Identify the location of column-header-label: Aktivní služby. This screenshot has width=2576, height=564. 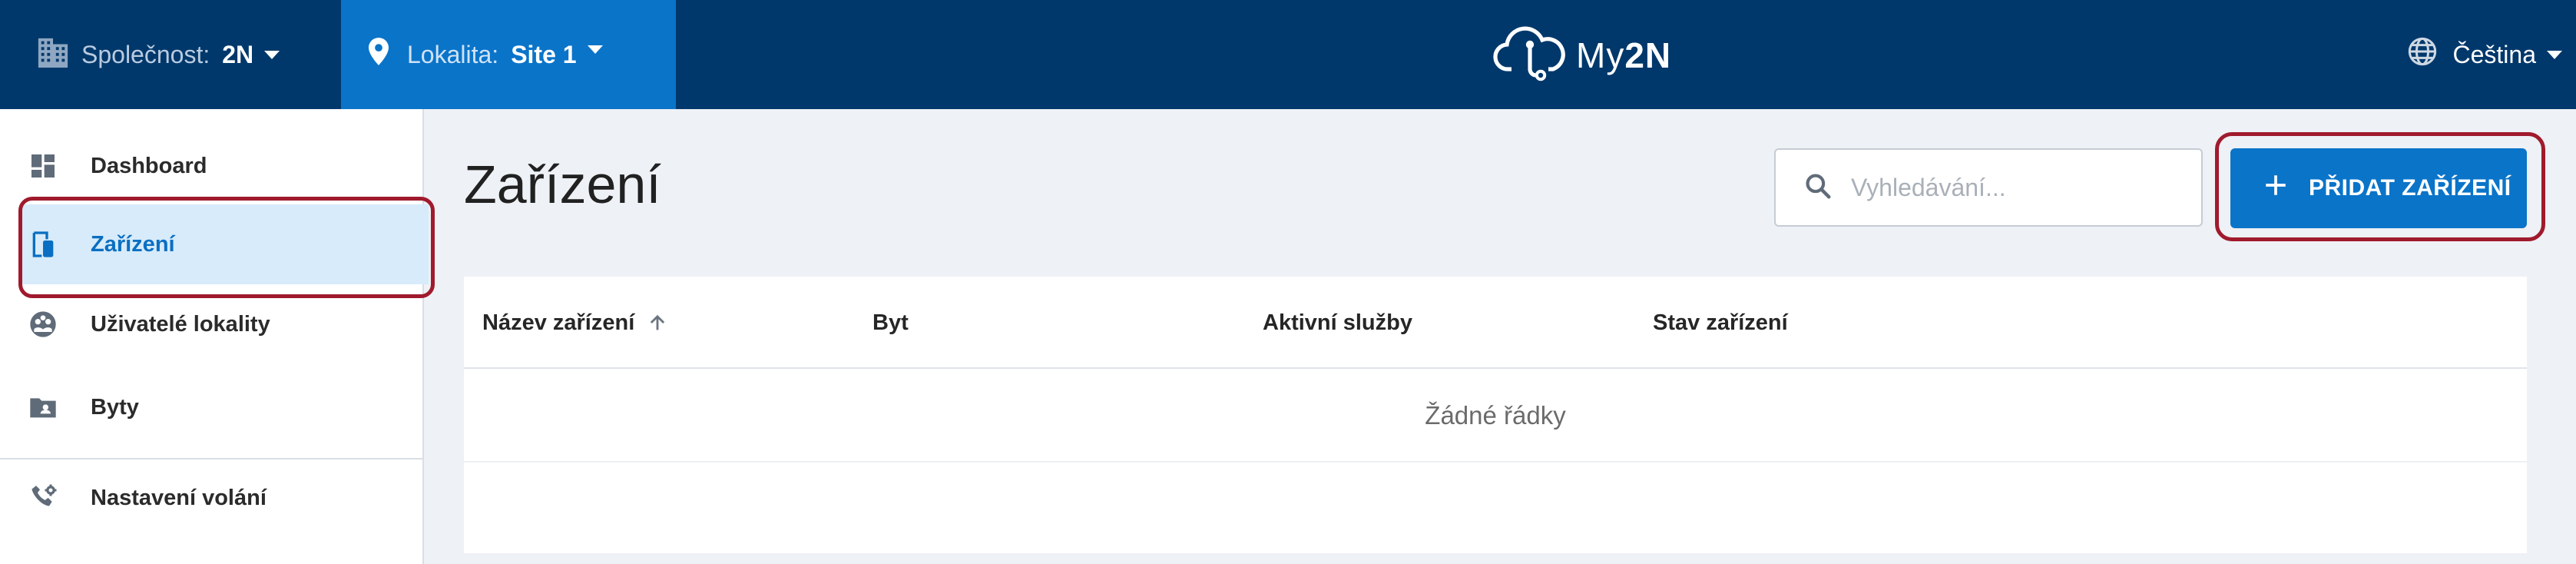
(1337, 322).